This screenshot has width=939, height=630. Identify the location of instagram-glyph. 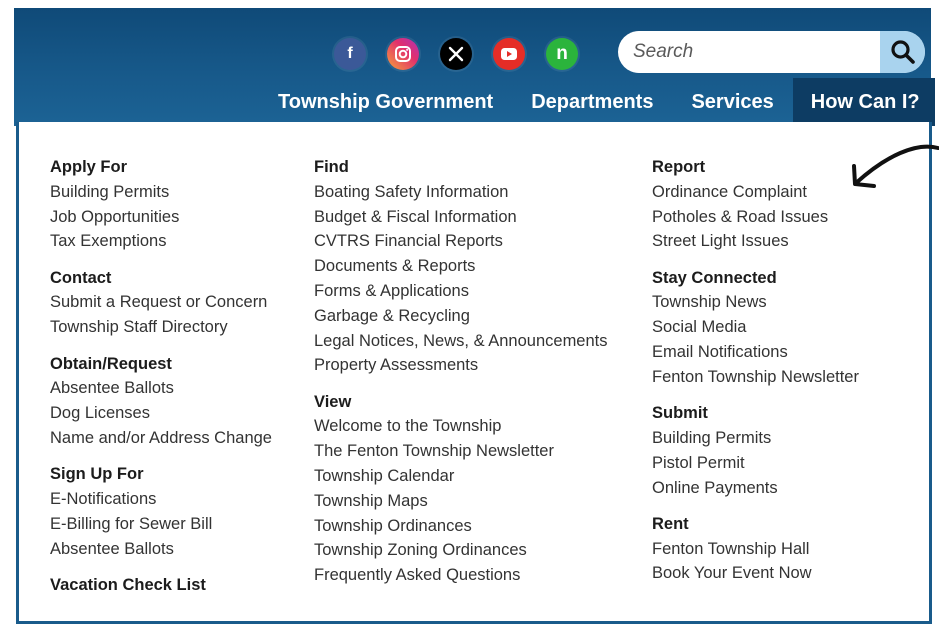
(403, 54).